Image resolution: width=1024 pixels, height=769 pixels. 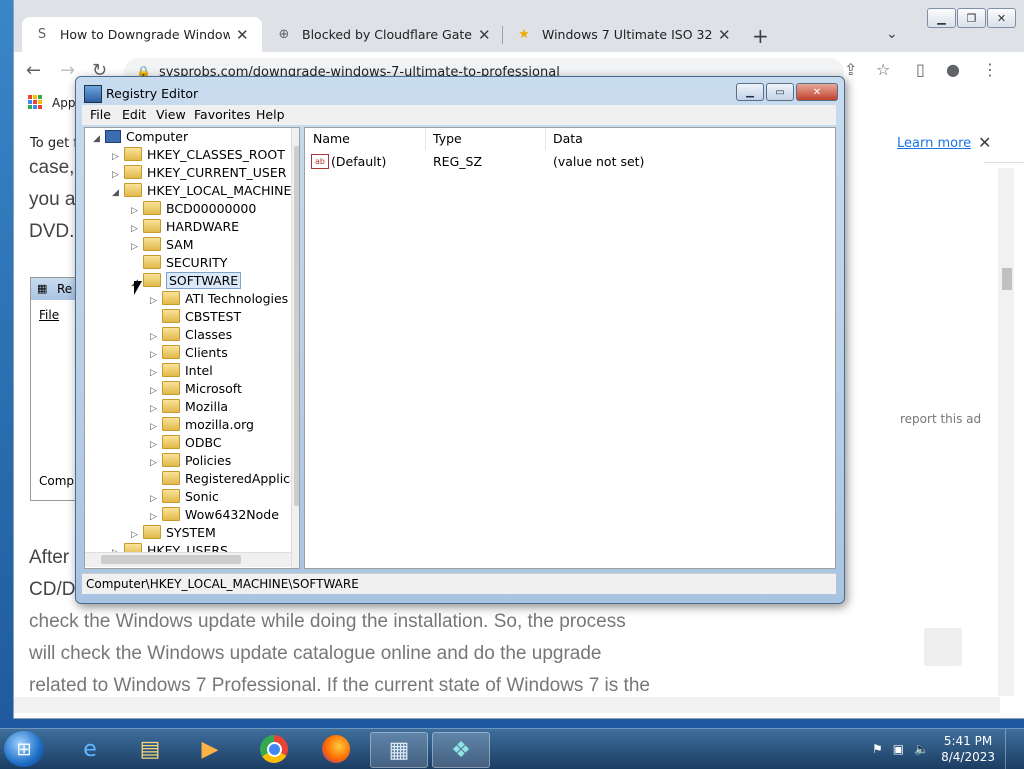 I want to click on tab-iso: ★ Windows 7 Ultimate ISO 32/64-b ✕, so click(x=624, y=34).